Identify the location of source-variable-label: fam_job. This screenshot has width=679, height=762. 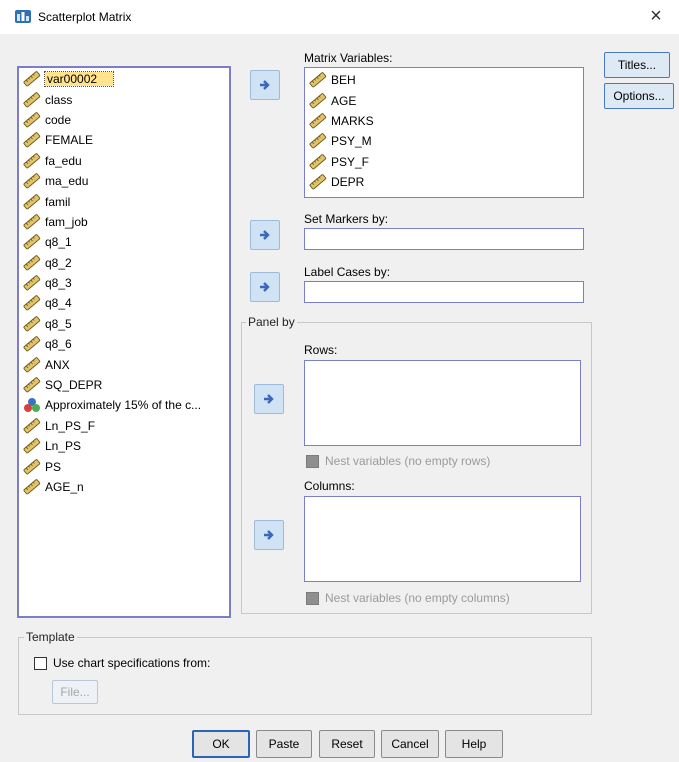
(66, 221).